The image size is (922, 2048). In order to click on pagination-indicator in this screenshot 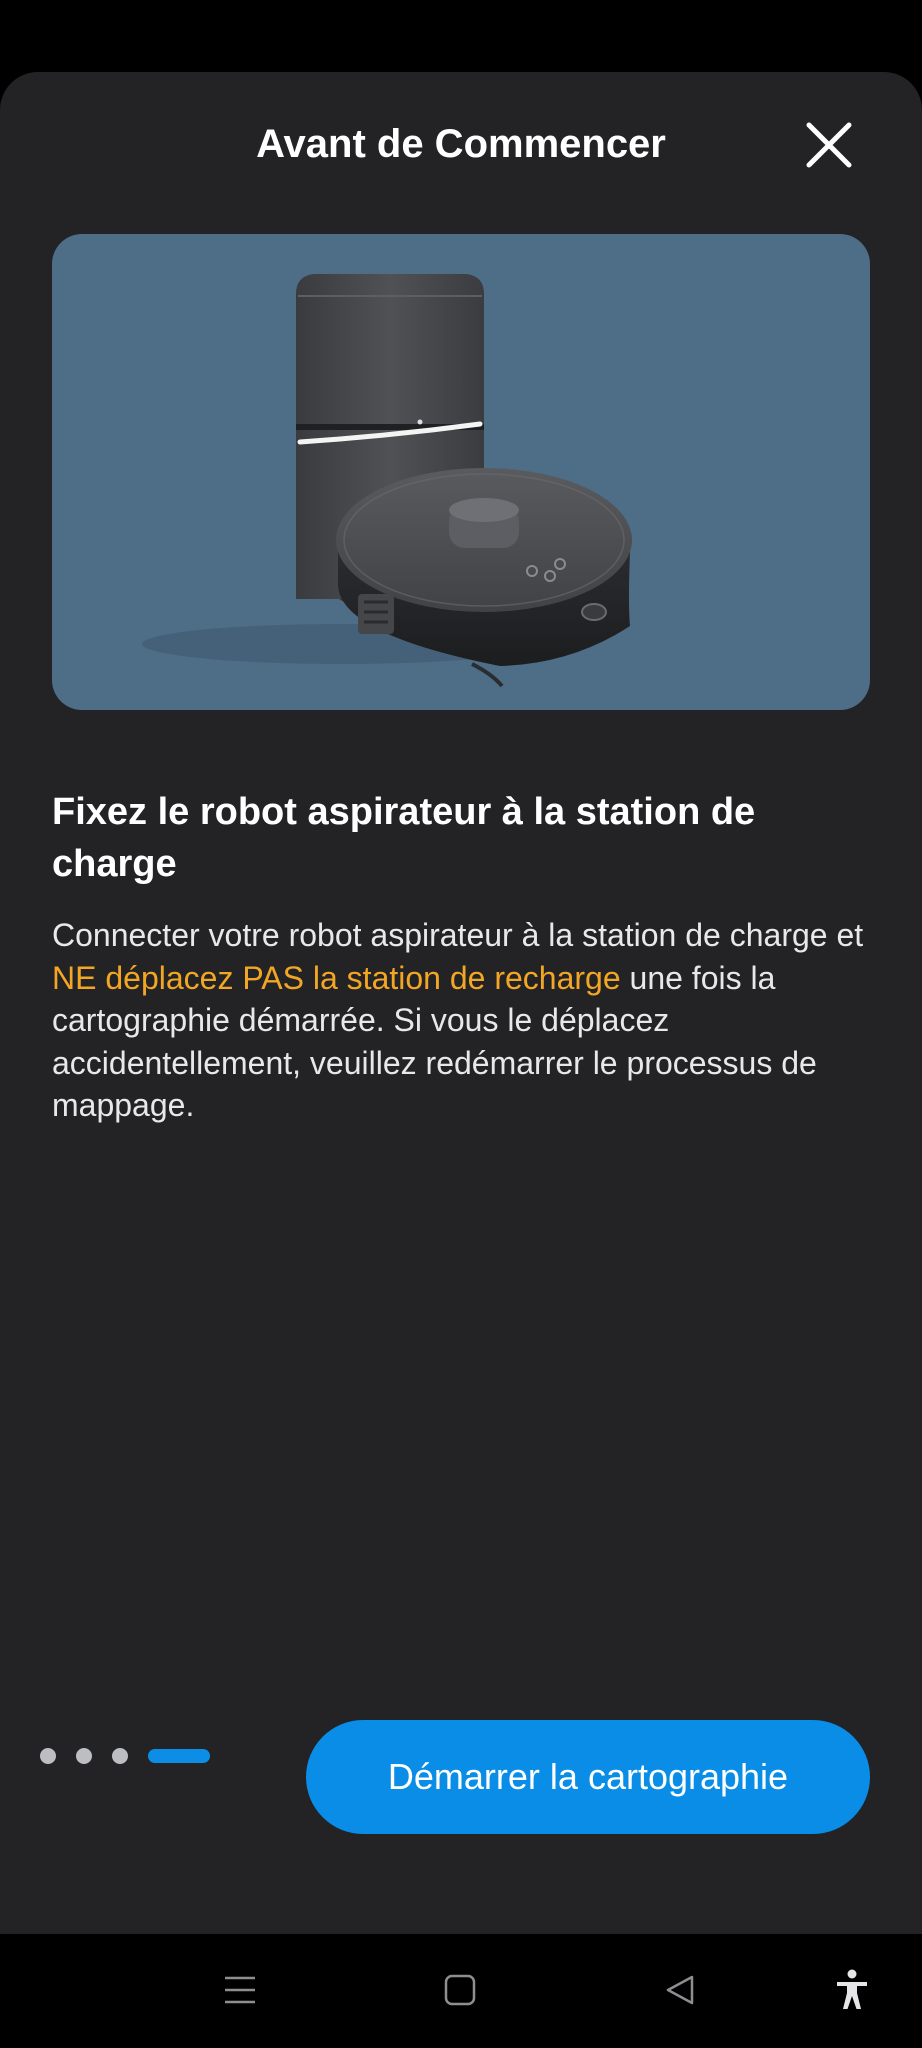, I will do `click(125, 1756)`.